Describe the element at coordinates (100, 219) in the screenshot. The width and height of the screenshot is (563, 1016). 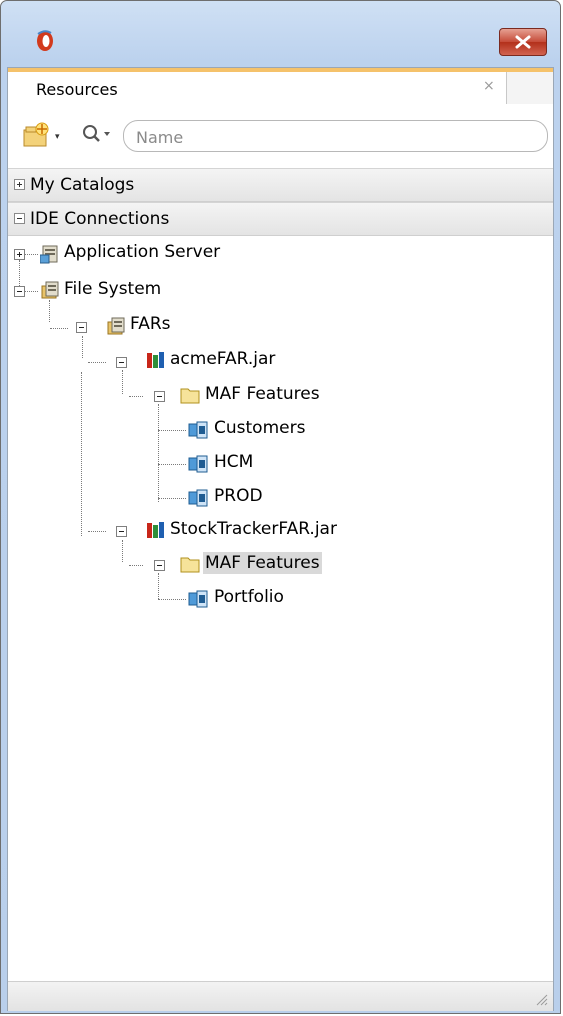
I see `section-label: IDE Connections` at that location.